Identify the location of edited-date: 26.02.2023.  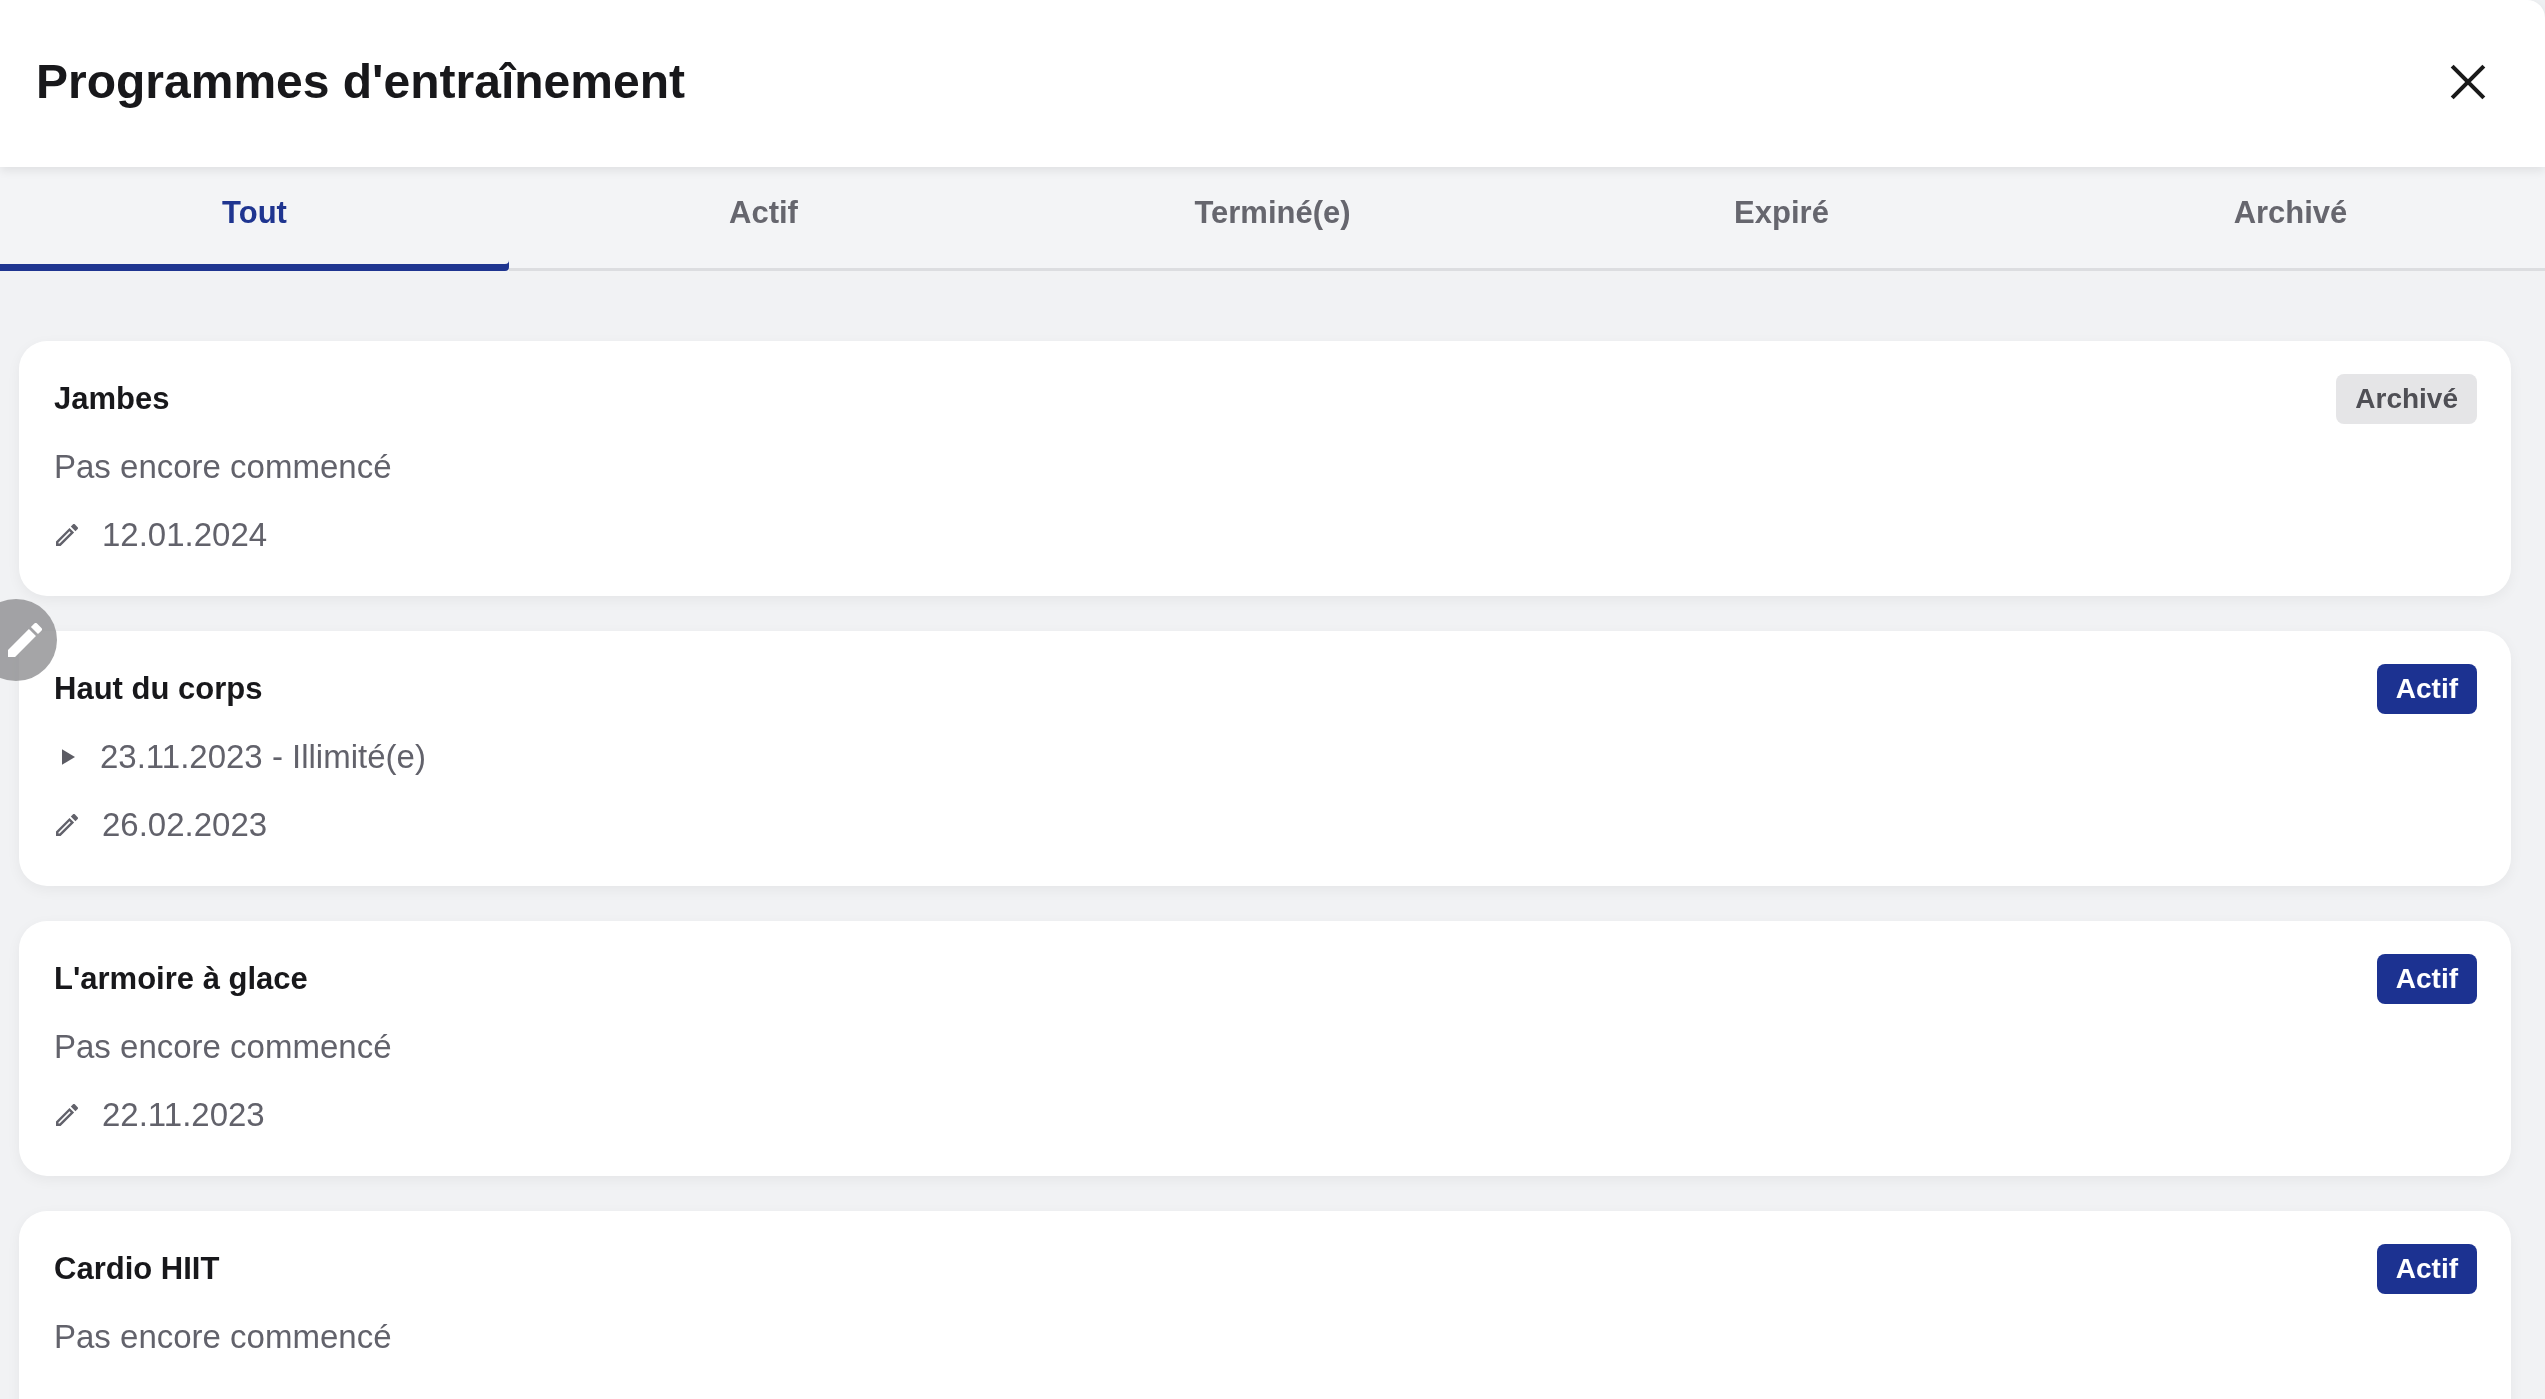
(185, 825).